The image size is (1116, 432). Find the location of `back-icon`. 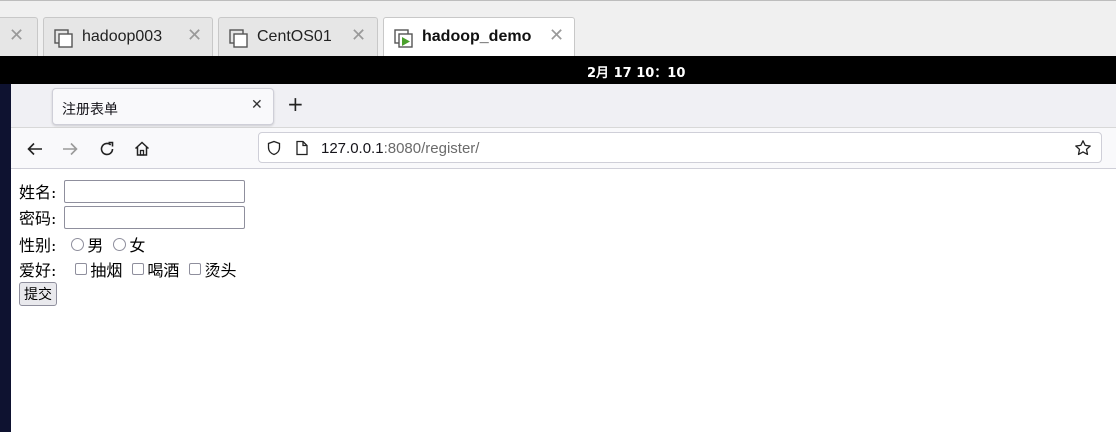

back-icon is located at coordinates (35, 149).